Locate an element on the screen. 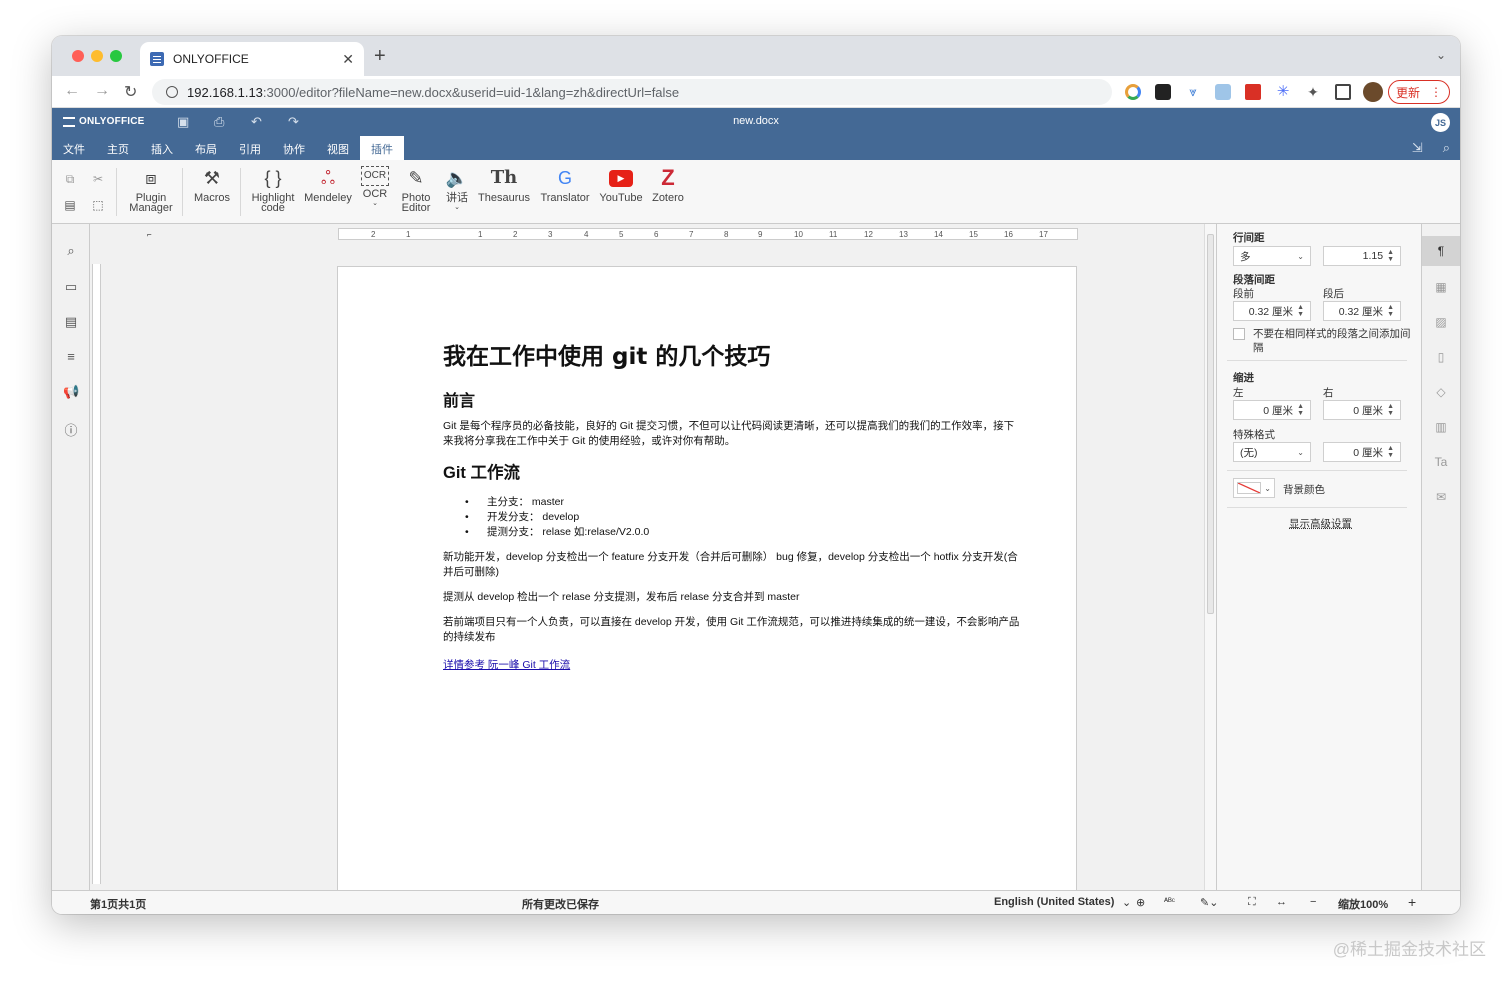 The image size is (1512, 983). text-art-icon: Ta is located at coordinates (1441, 463).